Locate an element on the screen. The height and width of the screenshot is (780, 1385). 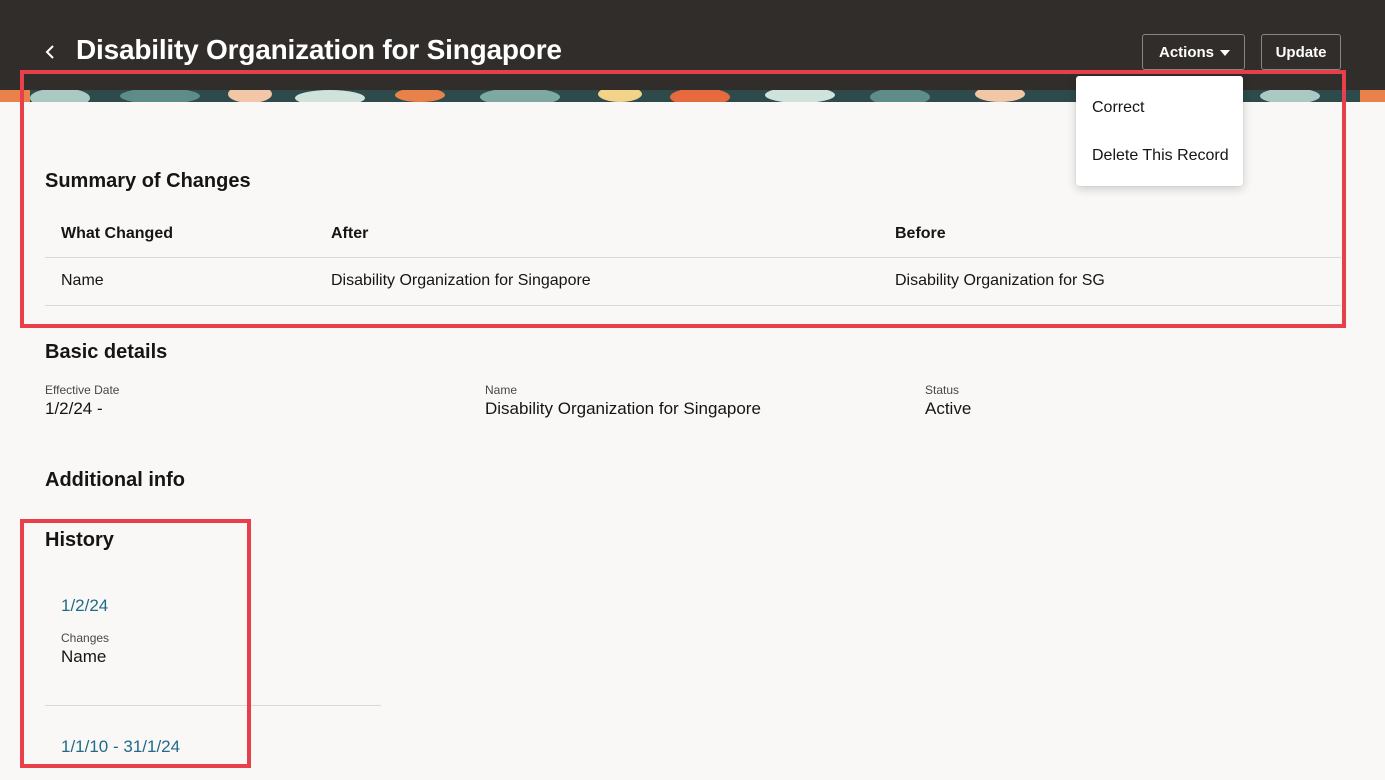
basic-details-title: Basic details is located at coordinates (106, 352).